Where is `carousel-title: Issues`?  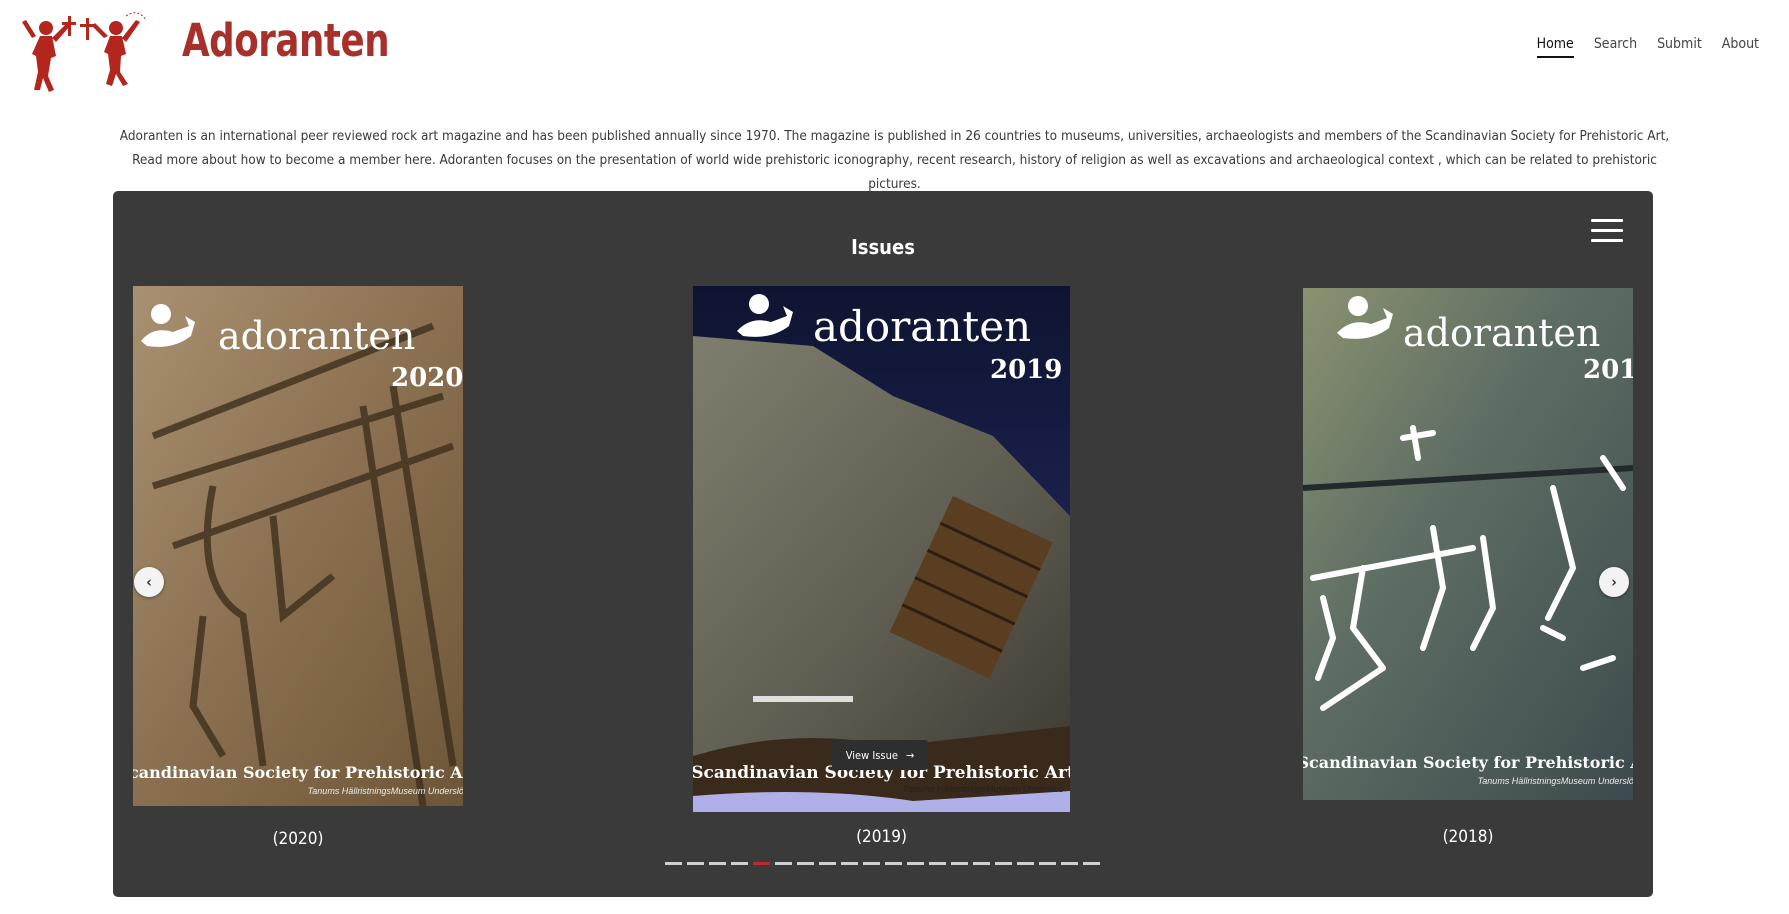
carousel-title: Issues is located at coordinates (883, 247).